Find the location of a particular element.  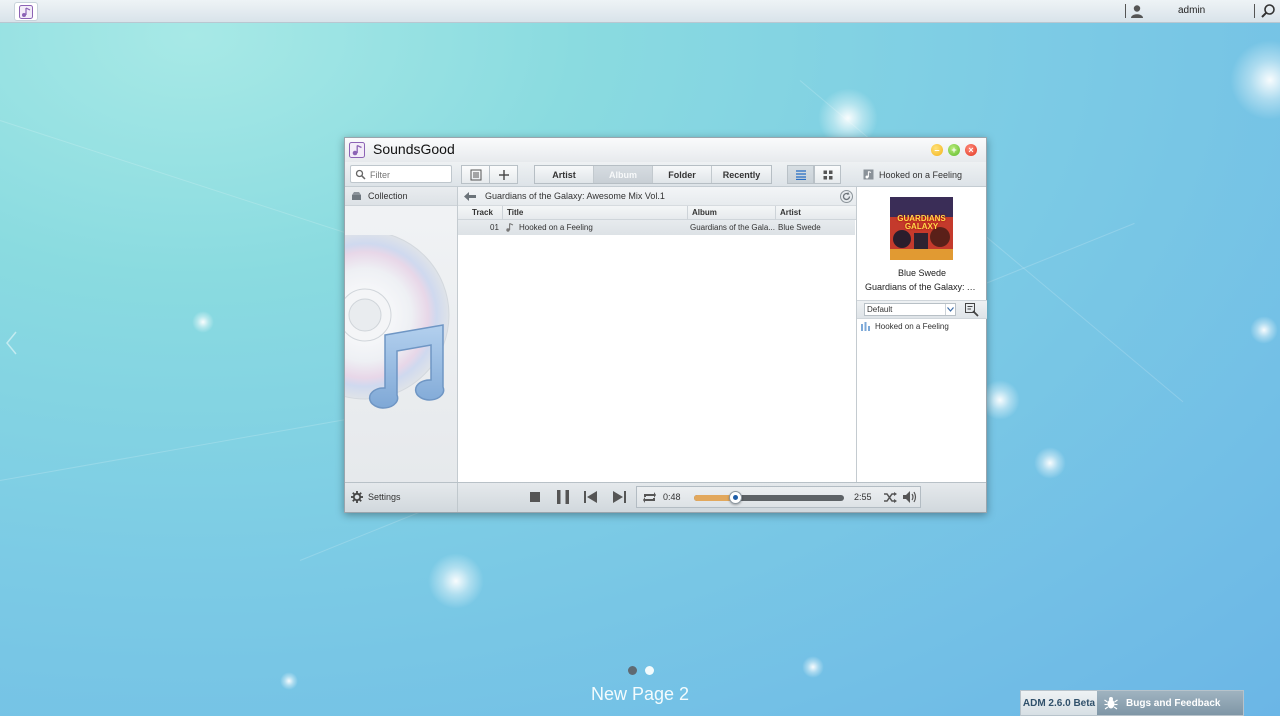

equalizer-icon is located at coordinates (865, 326).